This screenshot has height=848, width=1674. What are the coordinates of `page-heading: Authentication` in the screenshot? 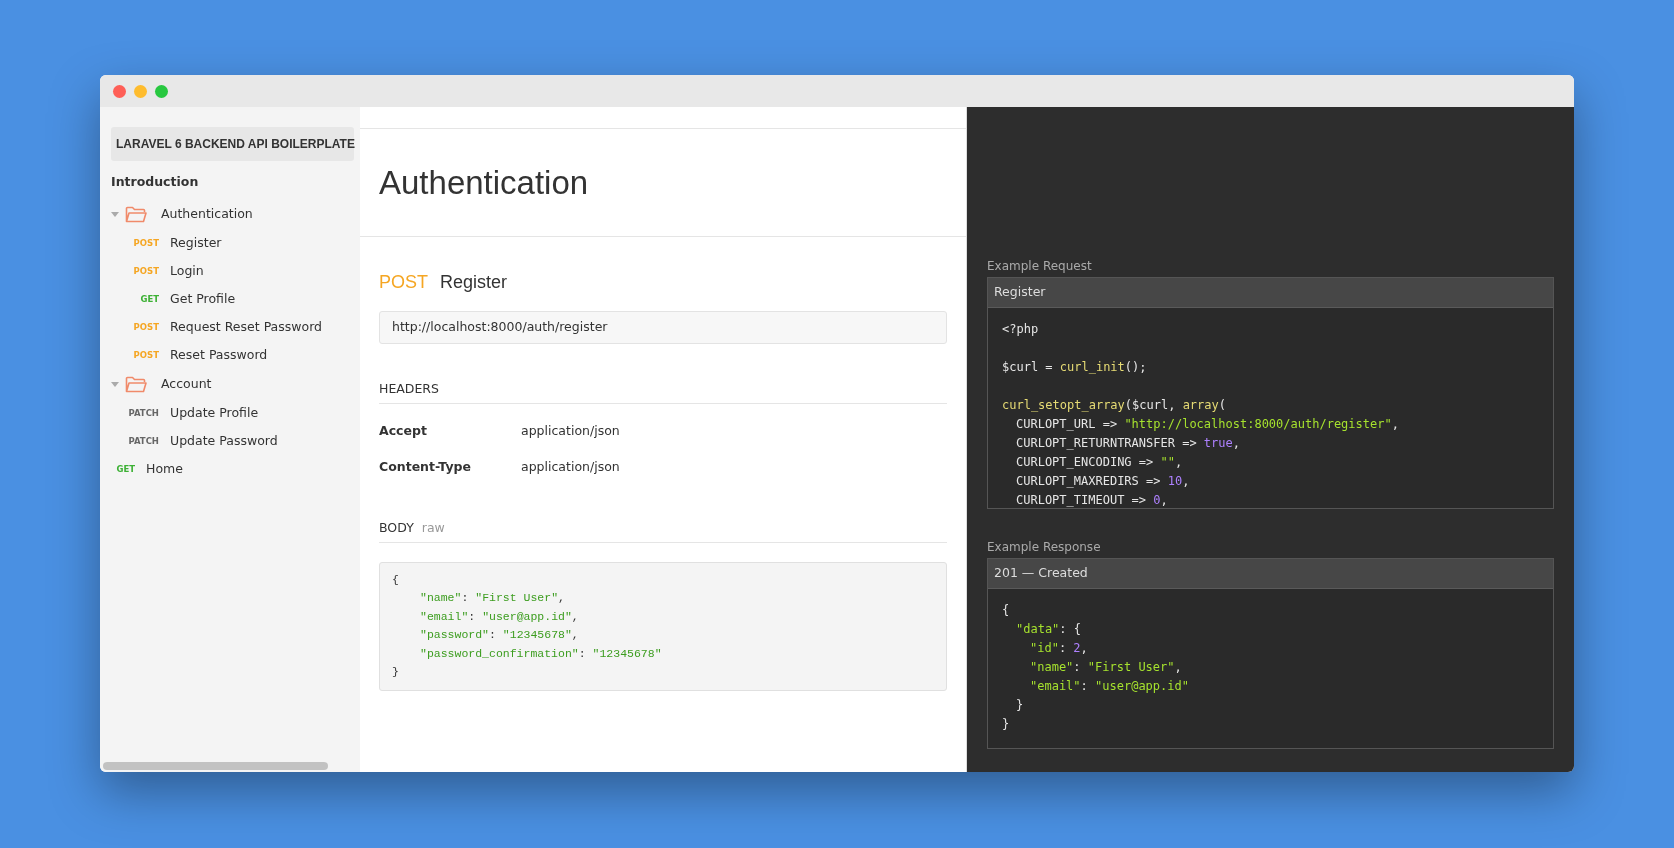 It's located at (663, 183).